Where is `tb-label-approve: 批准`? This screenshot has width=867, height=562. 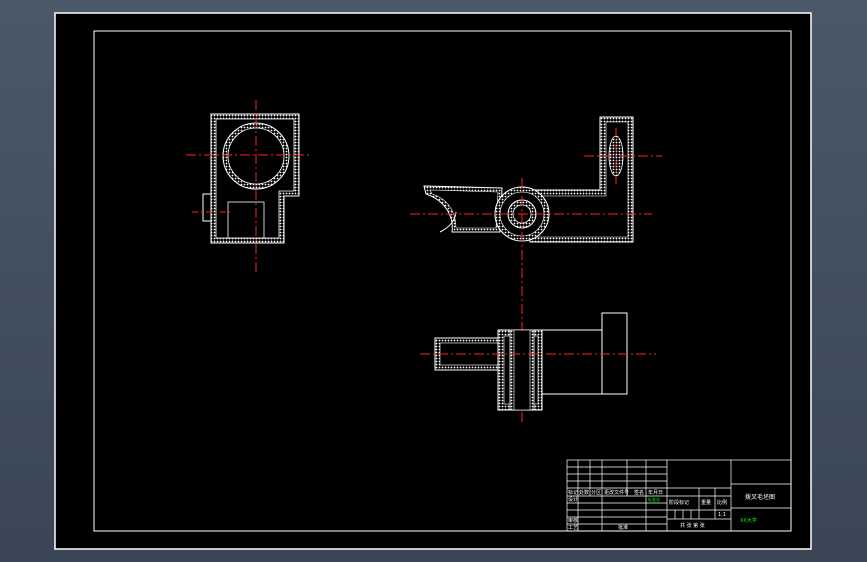
tb-label-approve: 批准 is located at coordinates (623, 527).